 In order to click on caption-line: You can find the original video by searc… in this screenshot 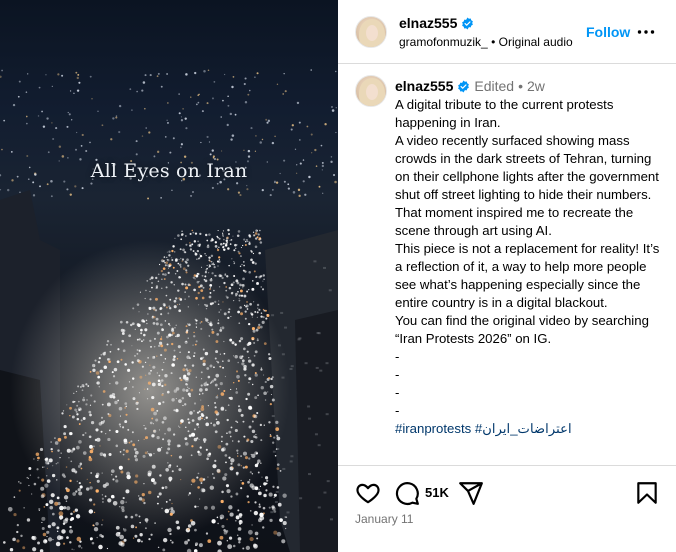, I will do `click(522, 329)`.